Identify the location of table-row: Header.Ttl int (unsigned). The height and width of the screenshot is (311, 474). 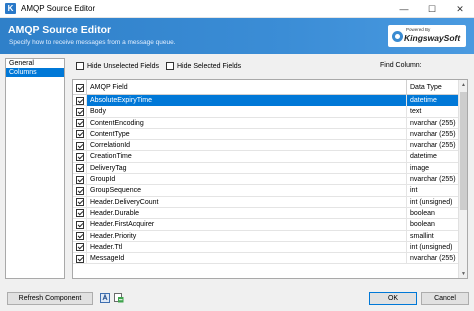
(266, 247).